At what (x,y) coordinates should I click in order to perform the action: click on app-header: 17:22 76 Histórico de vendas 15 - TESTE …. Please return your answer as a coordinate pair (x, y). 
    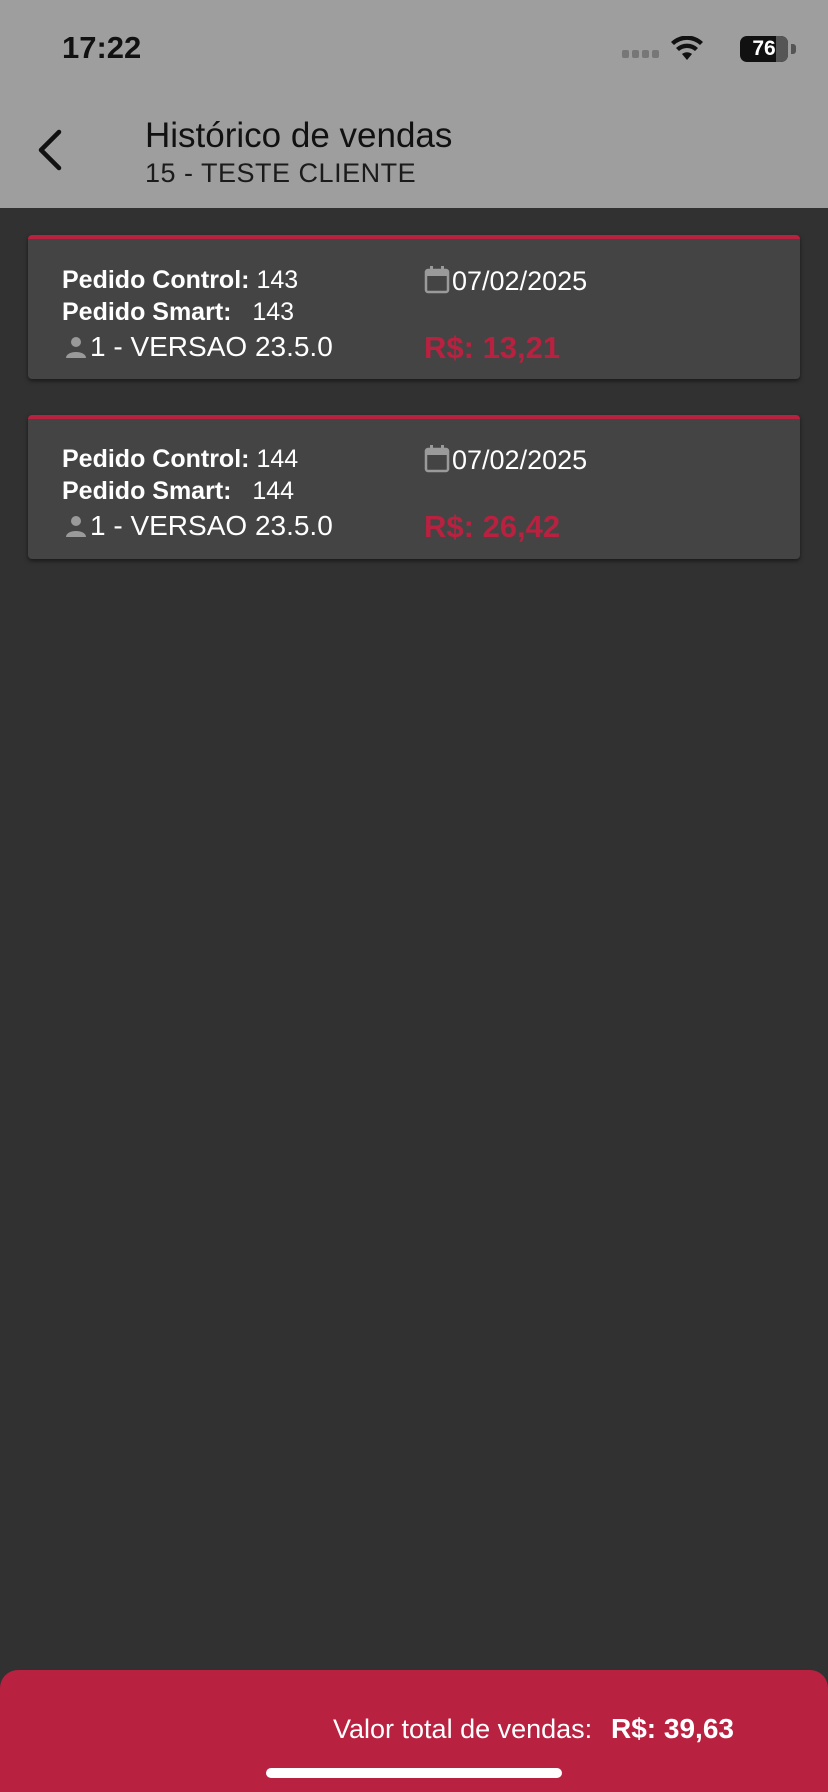
    Looking at the image, I should click on (414, 104).